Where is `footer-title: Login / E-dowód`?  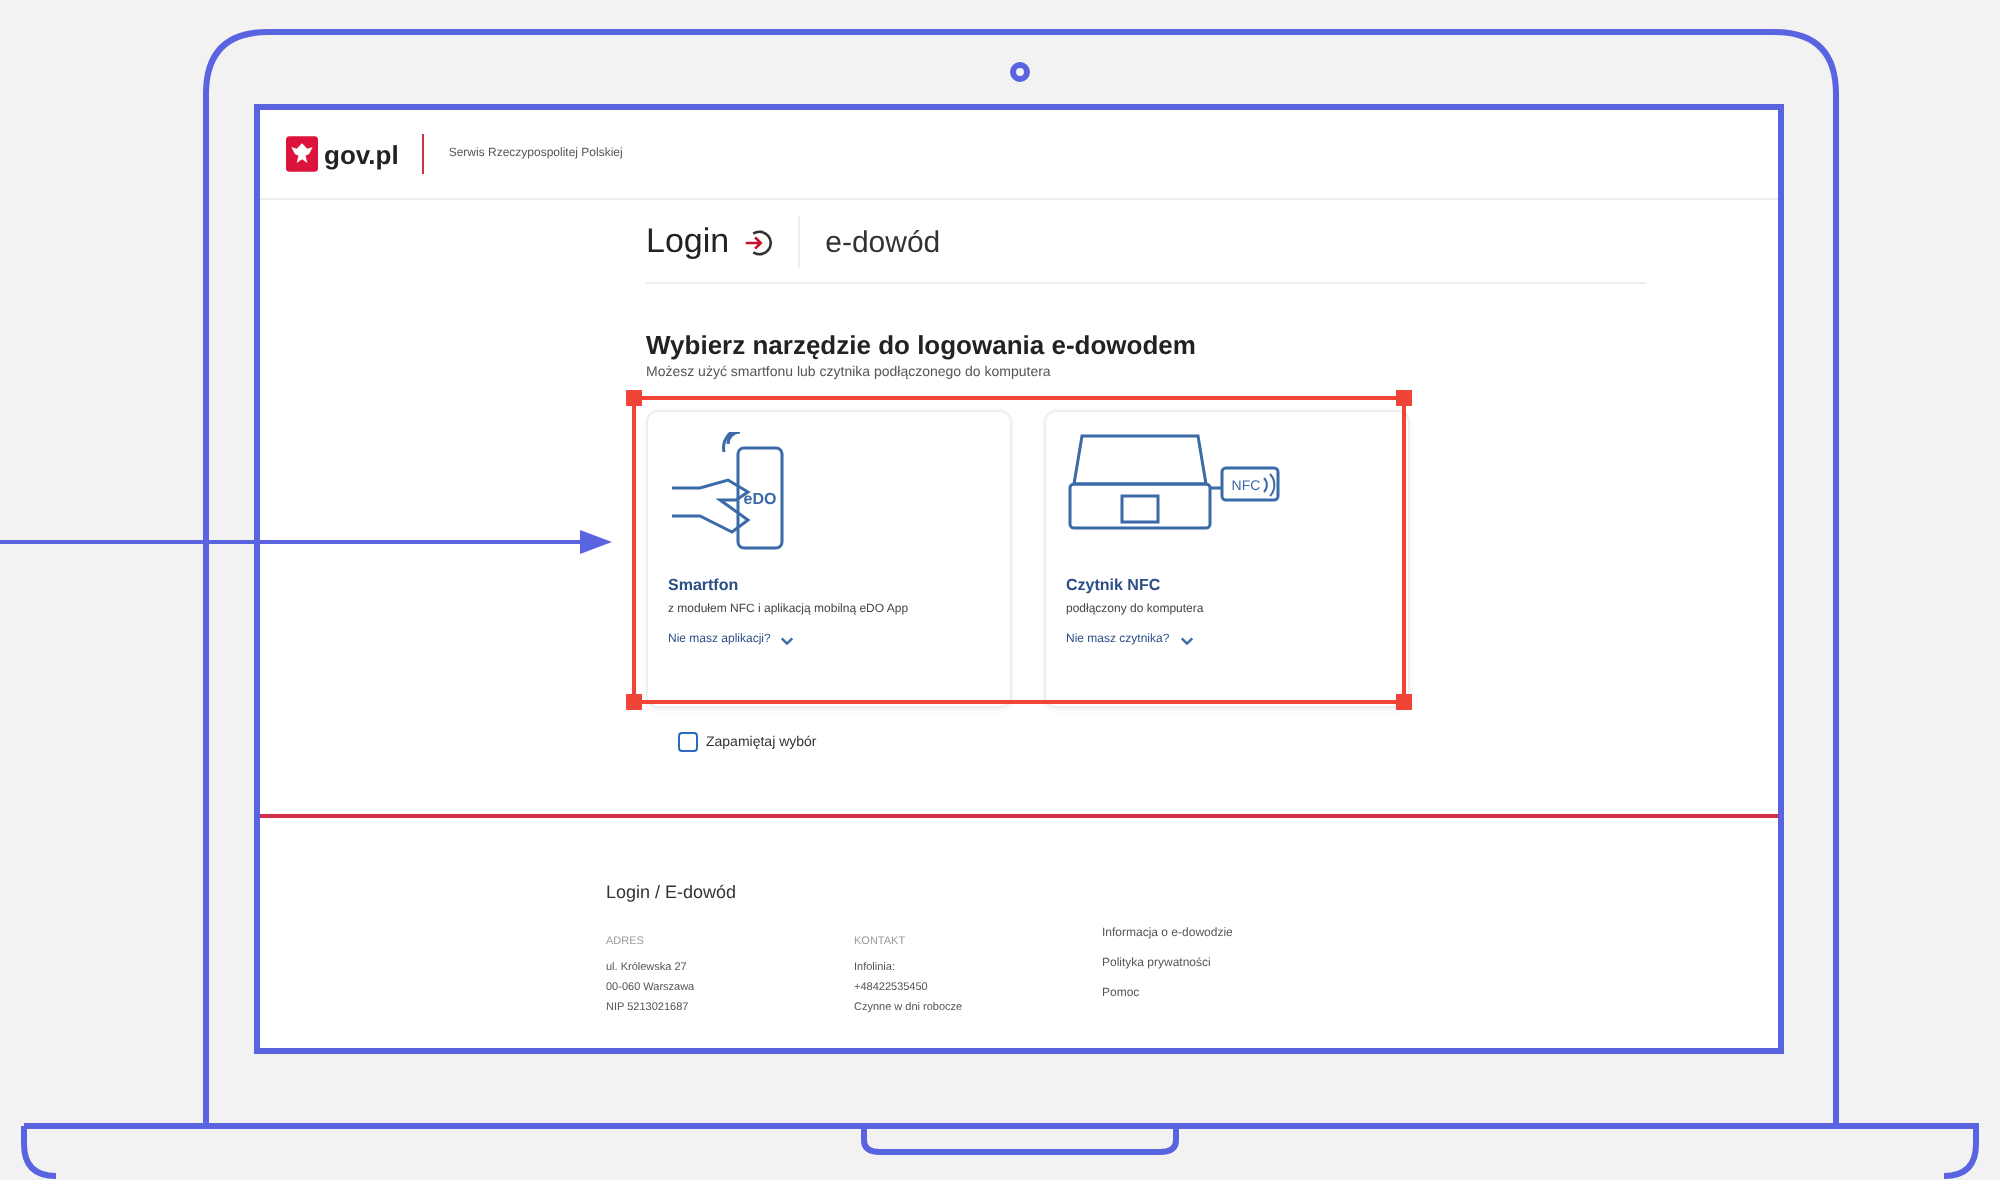
footer-title: Login / E-dowód is located at coordinates (672, 892).